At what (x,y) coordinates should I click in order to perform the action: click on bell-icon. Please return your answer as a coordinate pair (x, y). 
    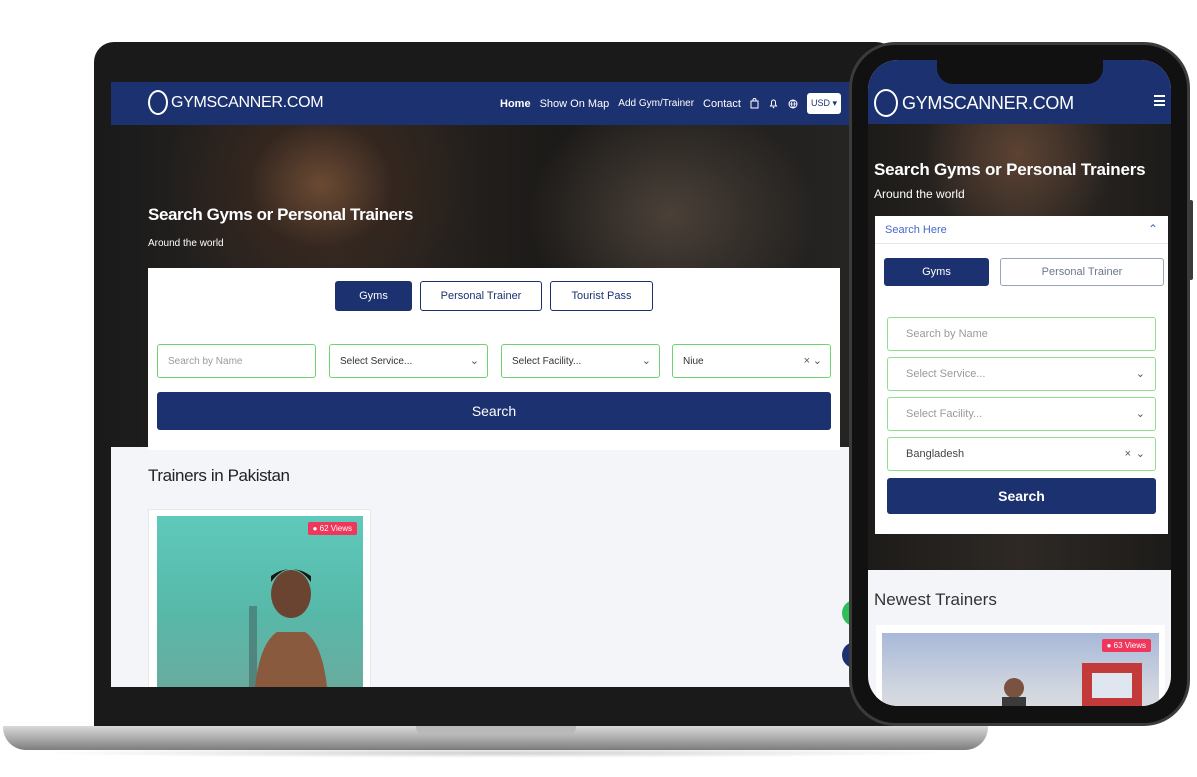
    Looking at the image, I should click on (774, 104).